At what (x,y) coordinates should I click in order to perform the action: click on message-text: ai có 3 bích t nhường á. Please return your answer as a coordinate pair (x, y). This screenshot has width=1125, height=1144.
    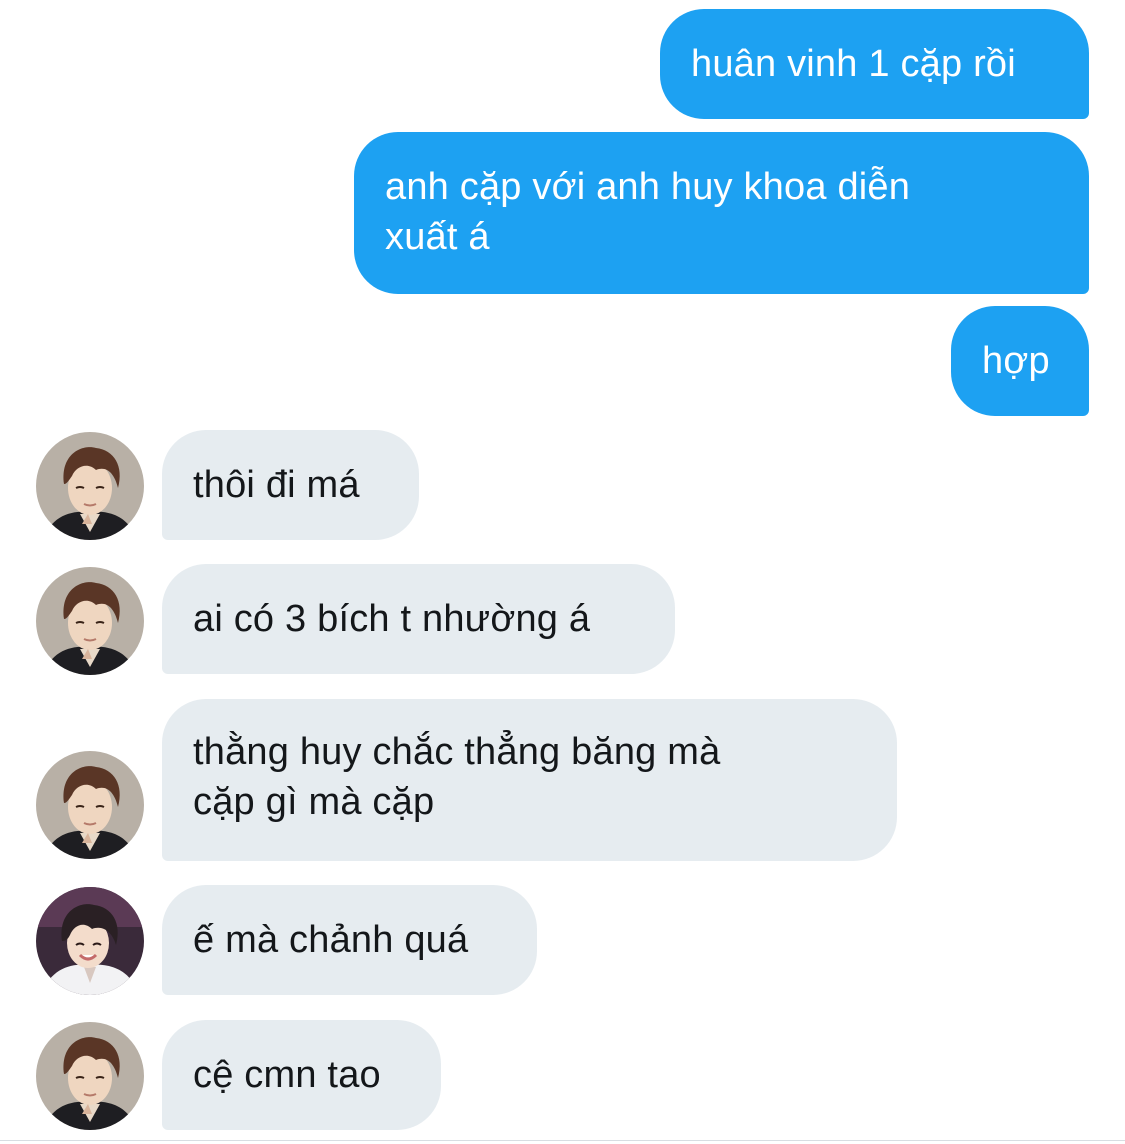
    Looking at the image, I should click on (392, 619).